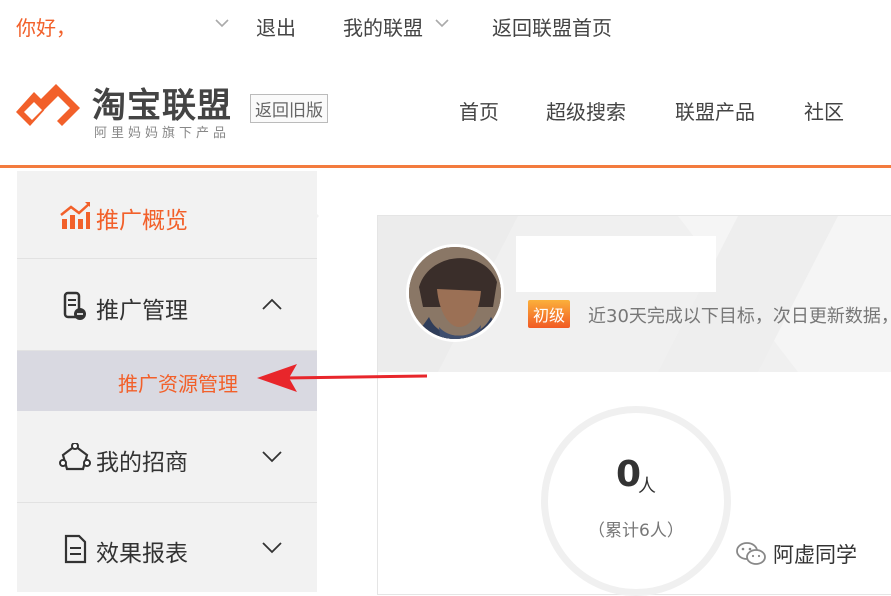 The image size is (891, 596). I want to click on sidebar-item-merchant: 我的招商, so click(167, 458).